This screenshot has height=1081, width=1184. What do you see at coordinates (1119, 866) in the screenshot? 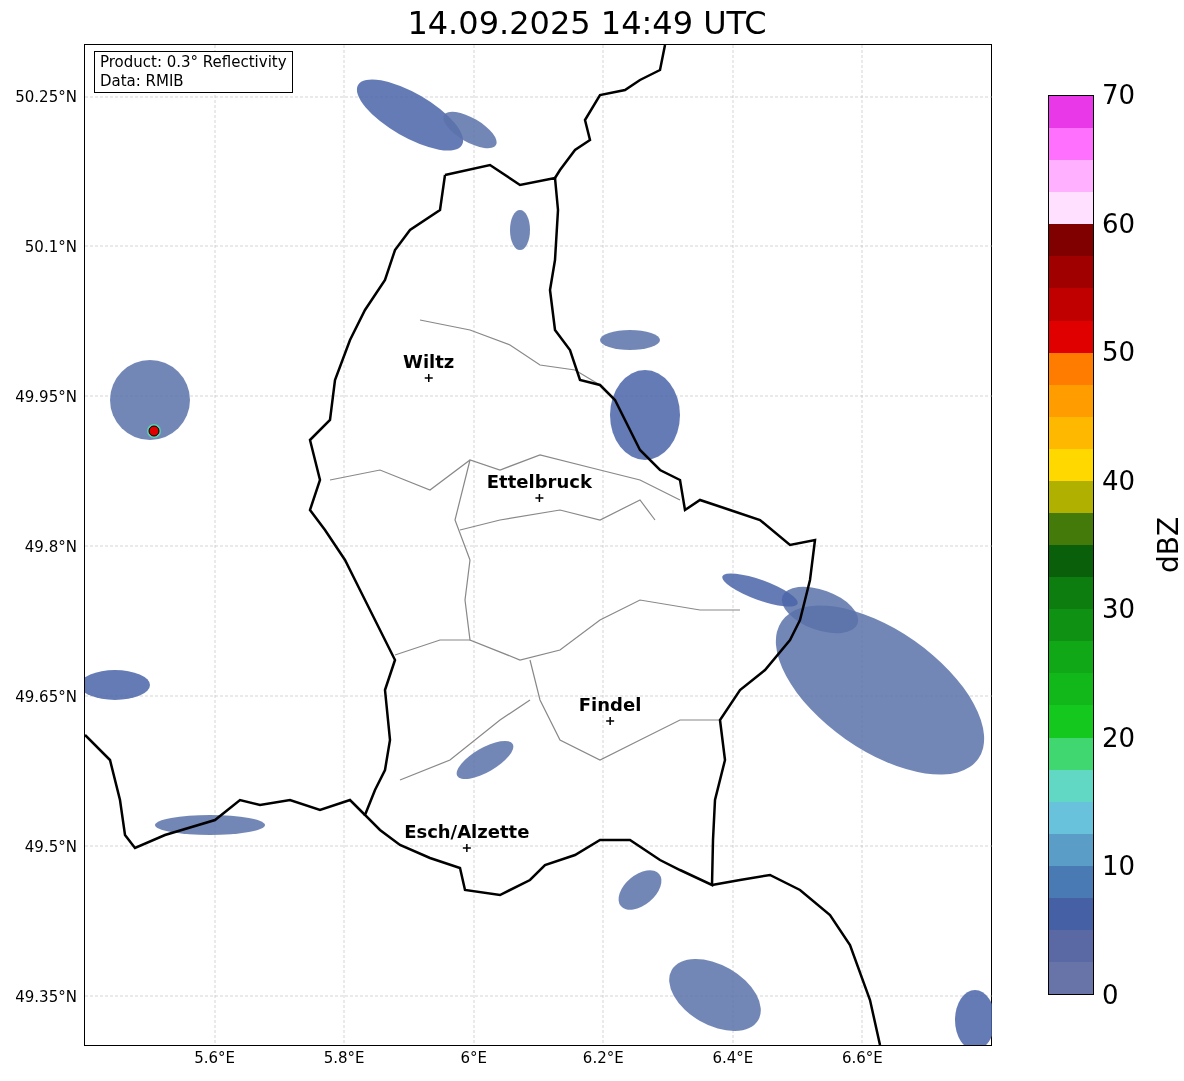
I see `colorbar-tick-label: 10` at bounding box center [1119, 866].